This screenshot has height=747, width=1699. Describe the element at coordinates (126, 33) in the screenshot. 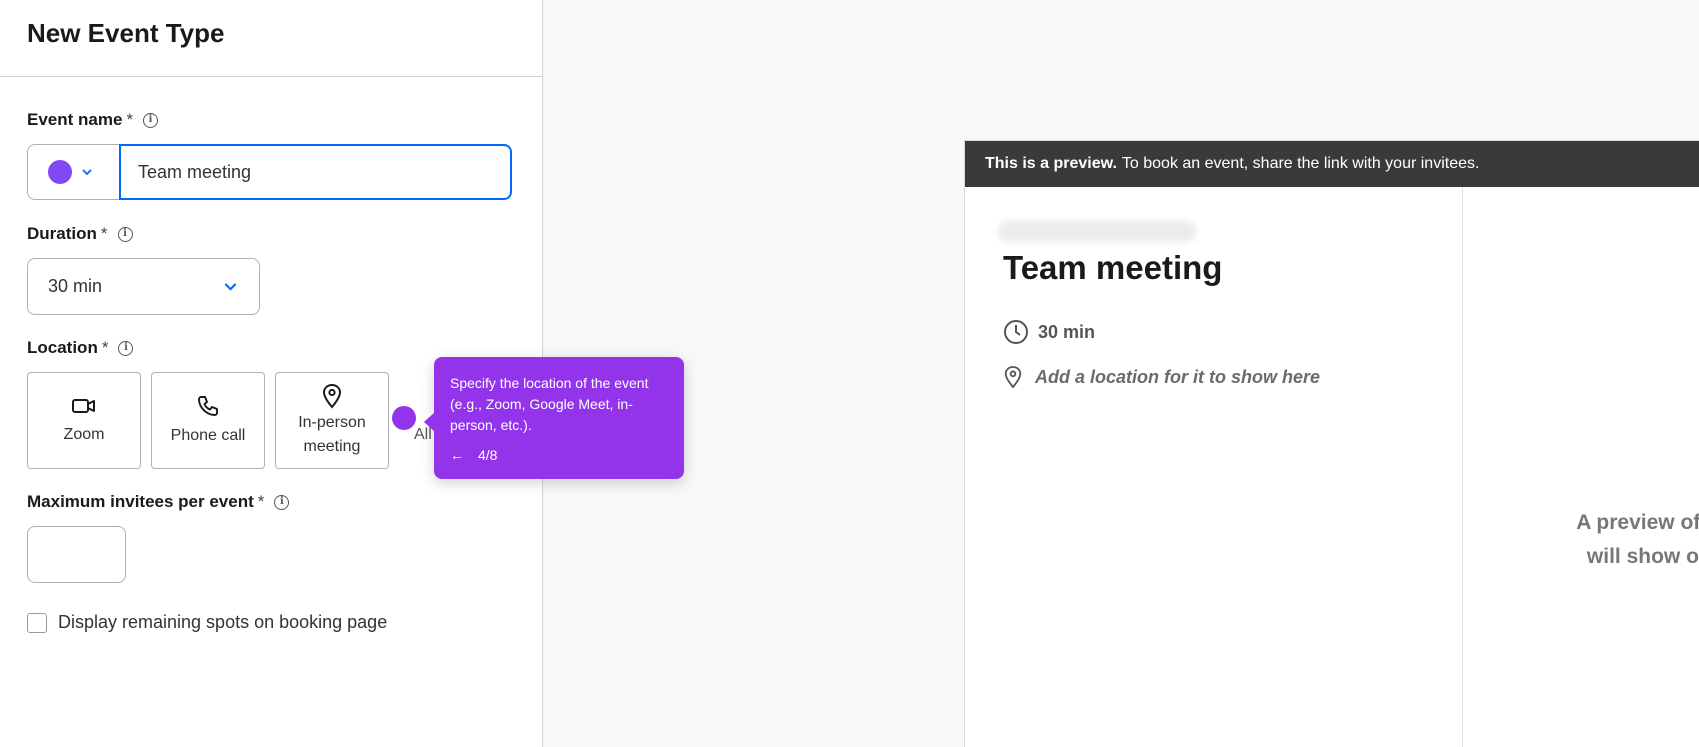

I see `page-title: New Event Type` at that location.